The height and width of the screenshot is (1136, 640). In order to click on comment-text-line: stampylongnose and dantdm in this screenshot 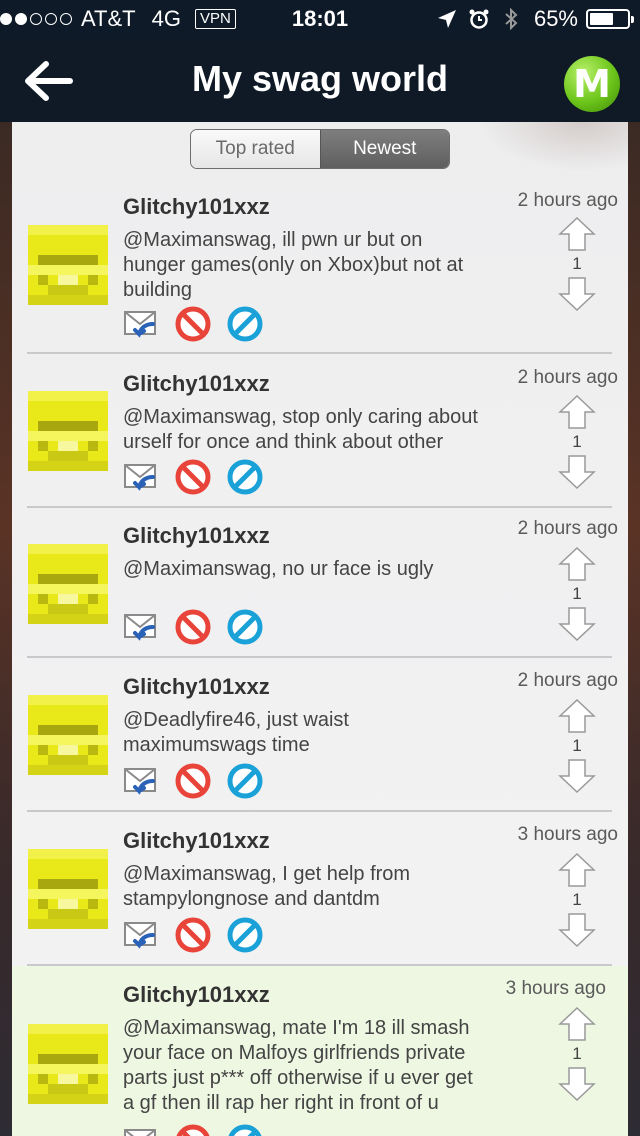, I will do `click(251, 899)`.